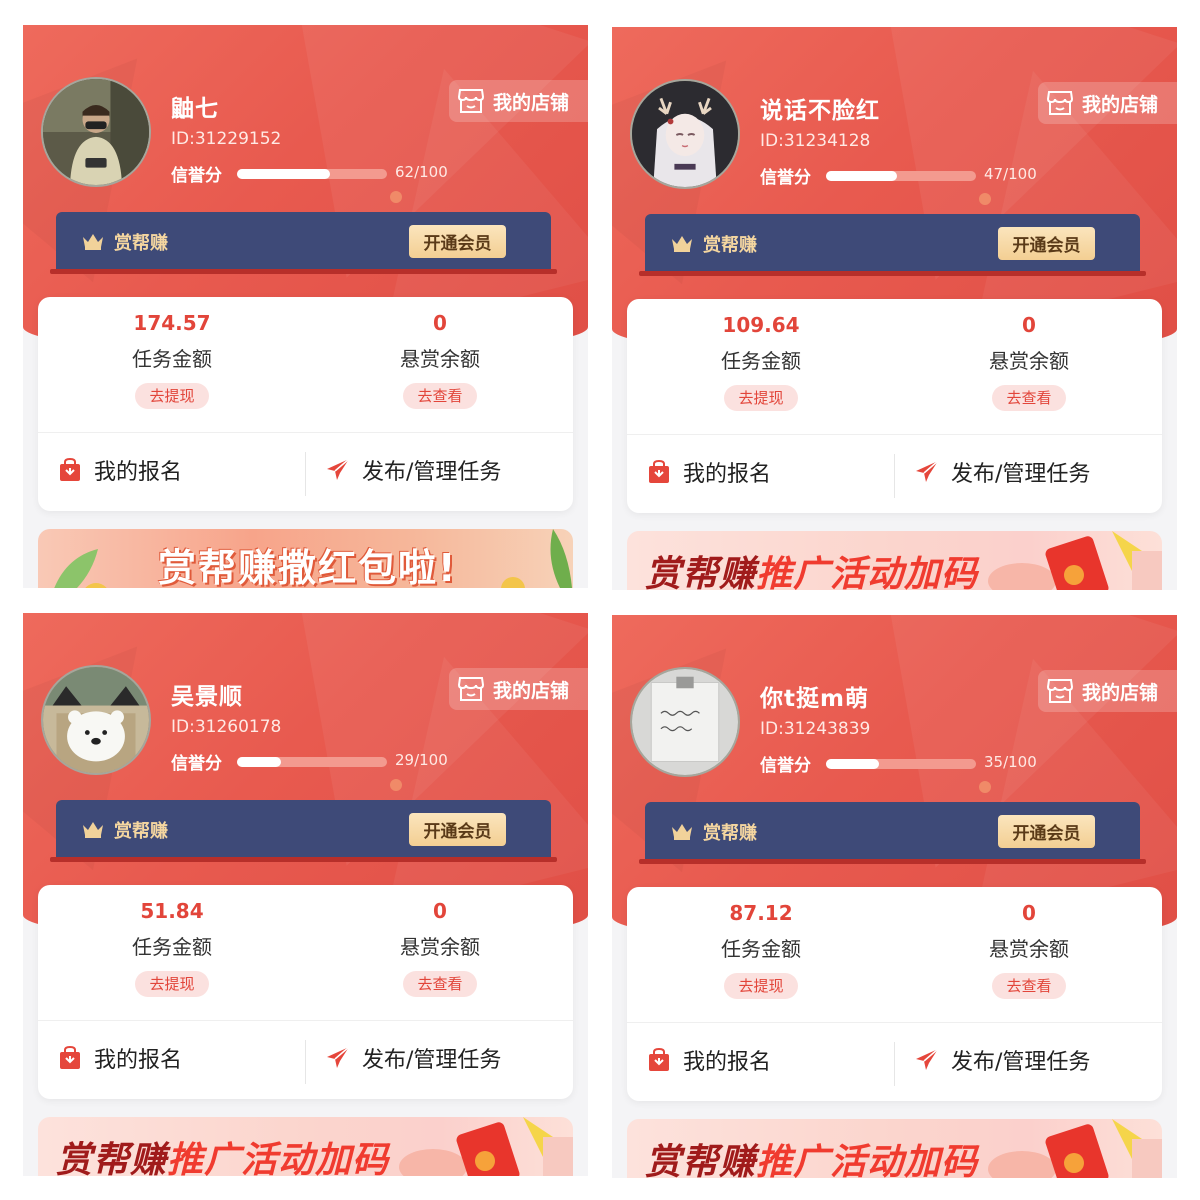 This screenshot has height=1200, width=1200. I want to click on task-amount-section: 109.64 任务金额 去提现, so click(761, 361).